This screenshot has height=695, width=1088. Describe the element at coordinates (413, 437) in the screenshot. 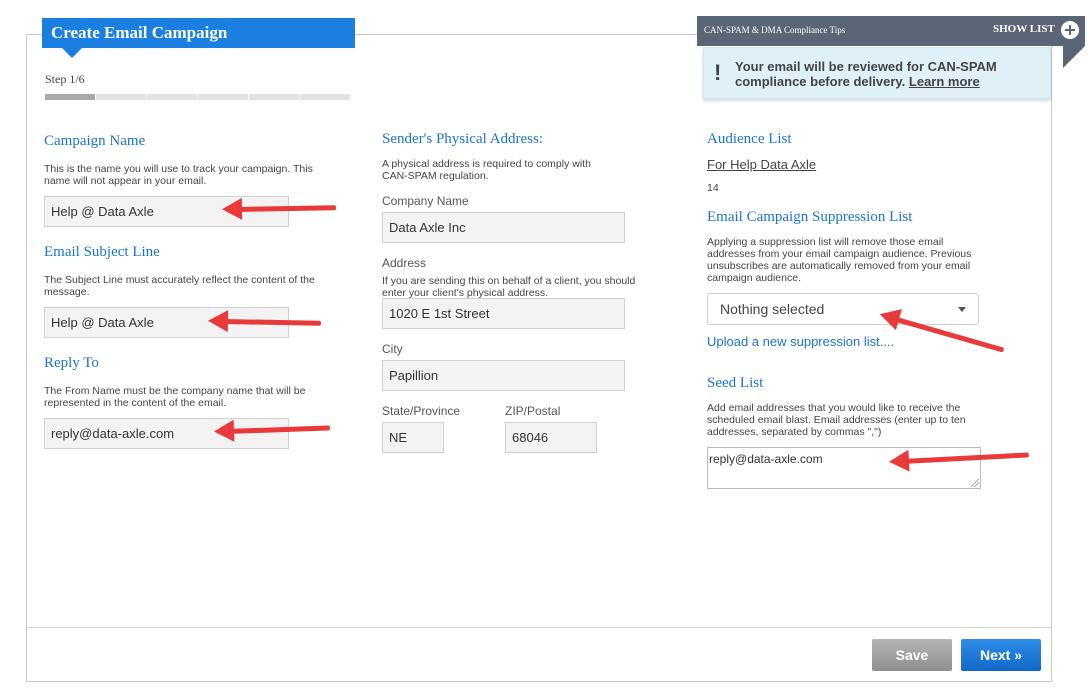

I see `state-input: NE` at that location.